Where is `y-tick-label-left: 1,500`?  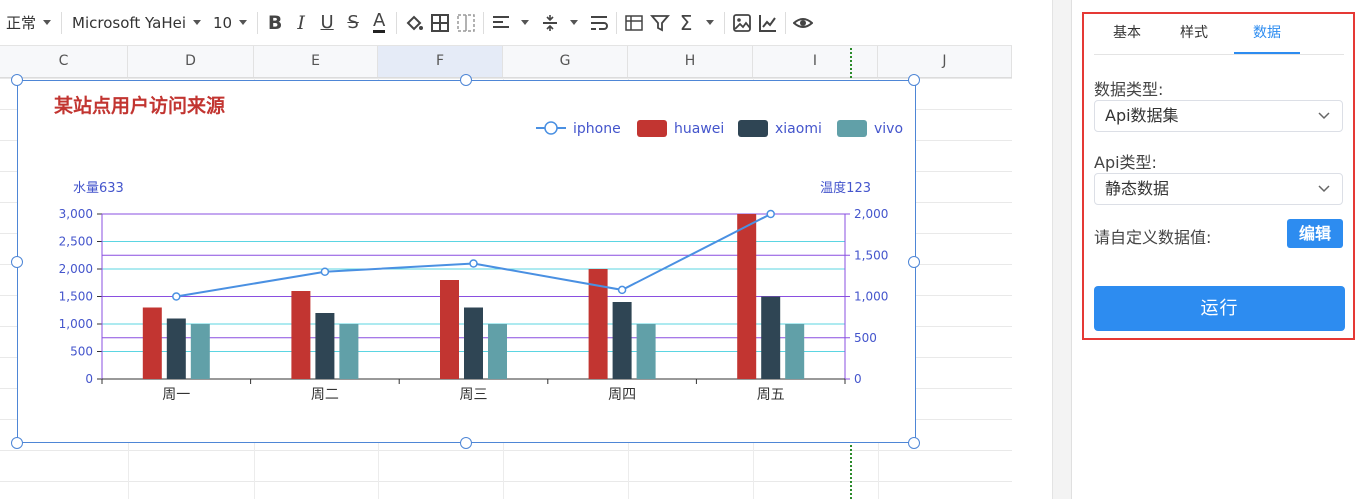 y-tick-label-left: 1,500 is located at coordinates (76, 297).